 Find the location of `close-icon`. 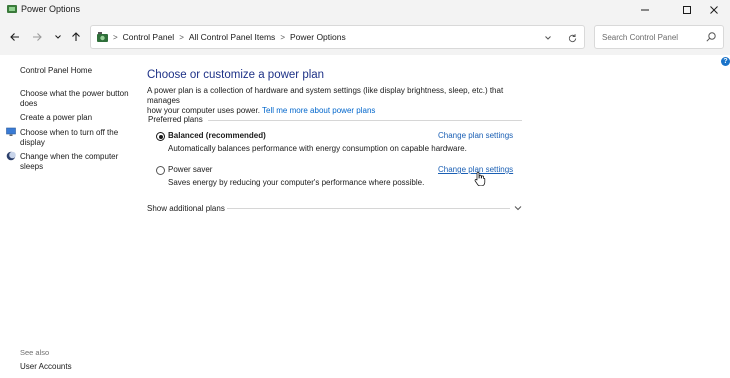

close-icon is located at coordinates (714, 9).